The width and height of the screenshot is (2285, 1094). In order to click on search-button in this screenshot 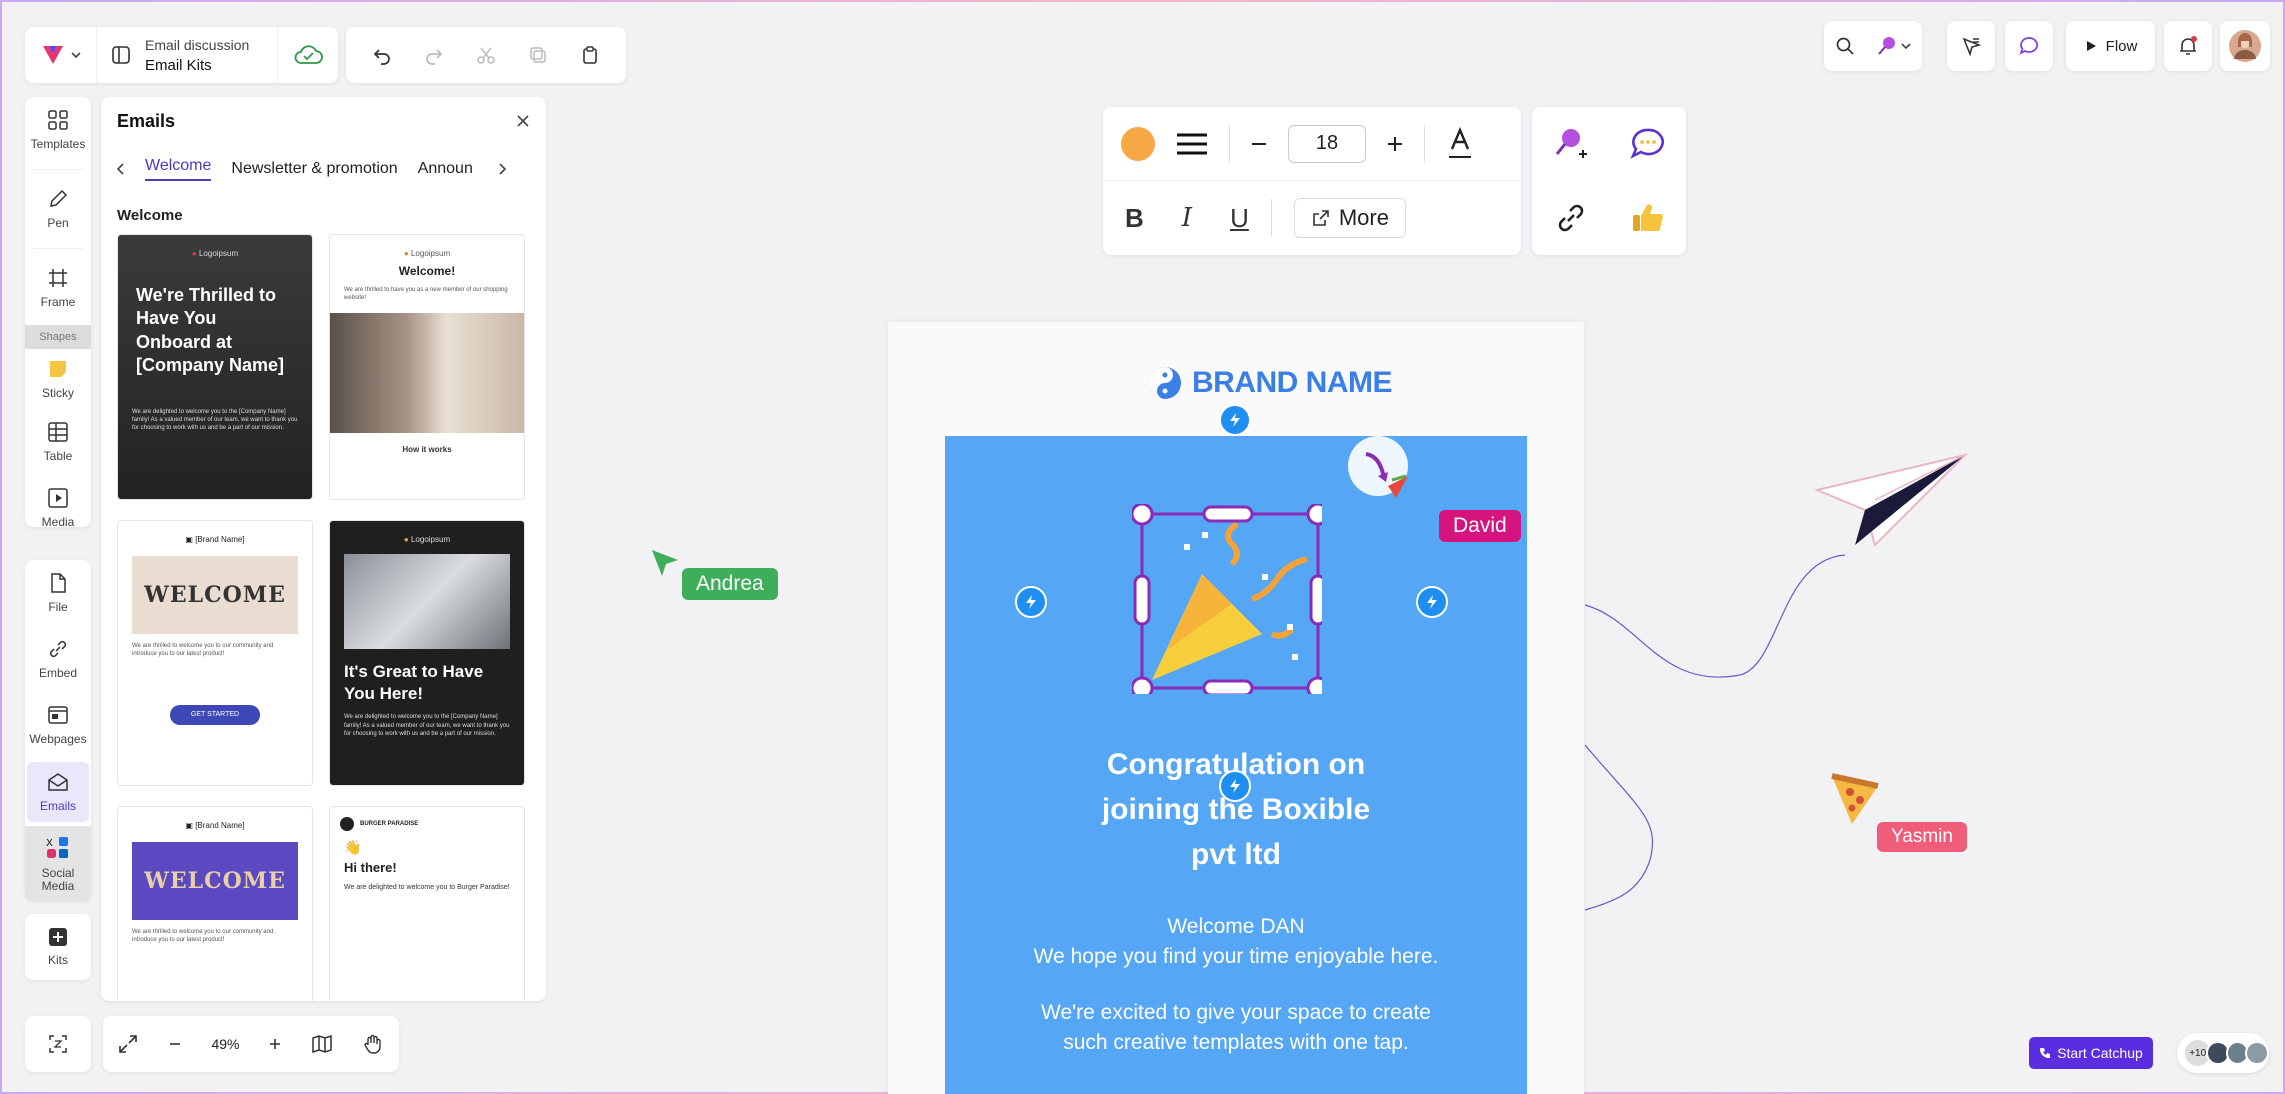, I will do `click(1845, 46)`.